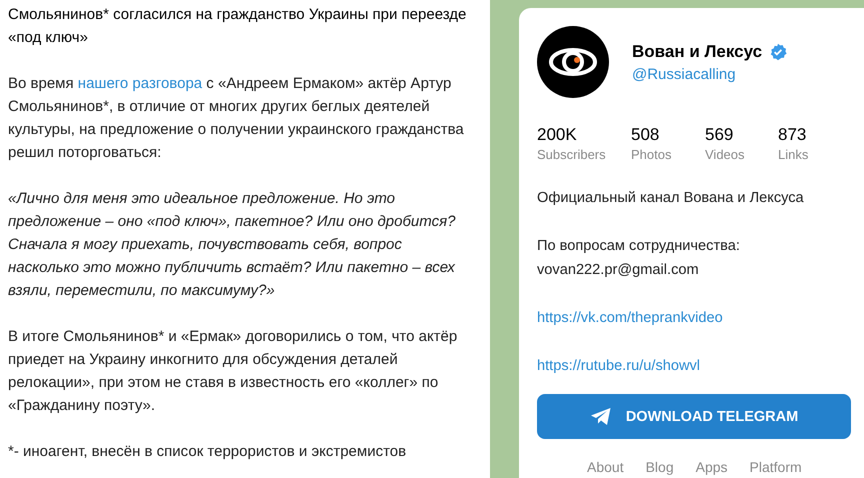 Image resolution: width=864 pixels, height=478 pixels. What do you see at coordinates (140, 83) in the screenshot?
I see `conversation-link: нашего разговора` at bounding box center [140, 83].